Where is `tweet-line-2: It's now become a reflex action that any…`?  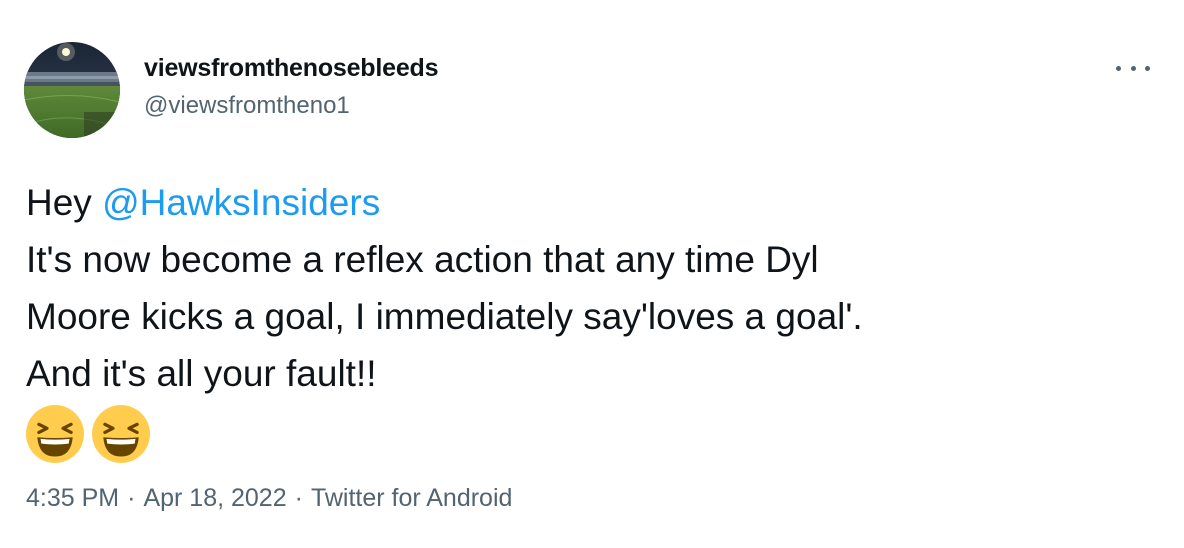
tweet-line-2: It's now become a reflex action that any… is located at coordinates (422, 259).